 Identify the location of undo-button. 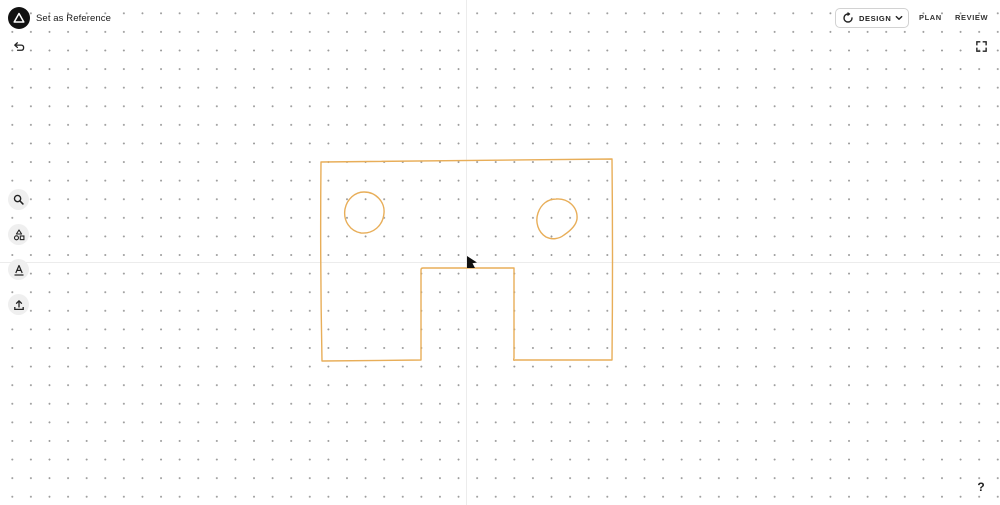
(18, 46).